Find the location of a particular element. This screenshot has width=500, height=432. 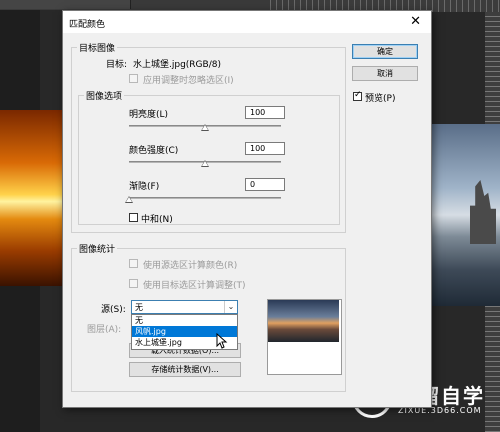

fade-track is located at coordinates (205, 198).